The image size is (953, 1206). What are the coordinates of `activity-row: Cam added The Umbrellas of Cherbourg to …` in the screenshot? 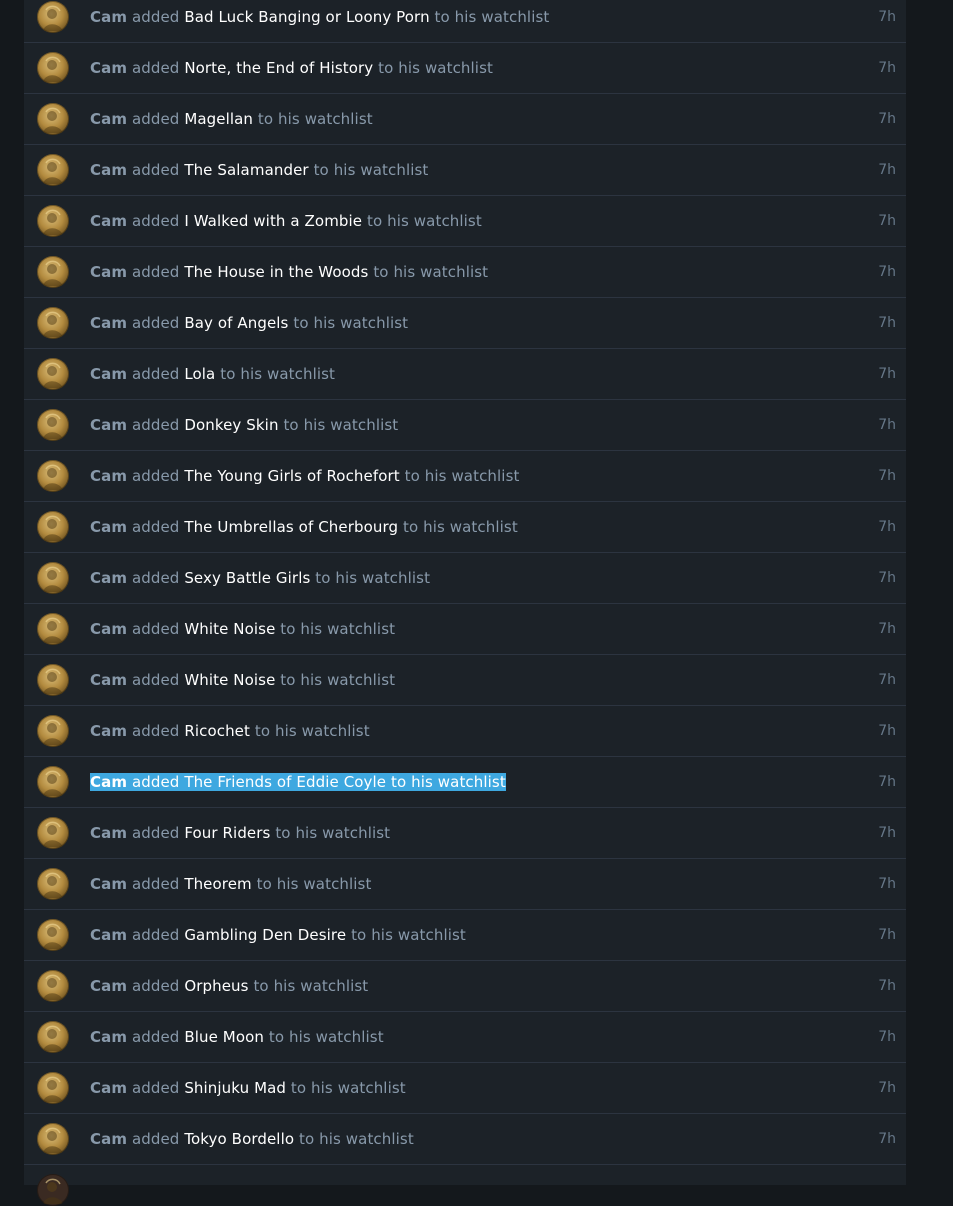 It's located at (465, 527).